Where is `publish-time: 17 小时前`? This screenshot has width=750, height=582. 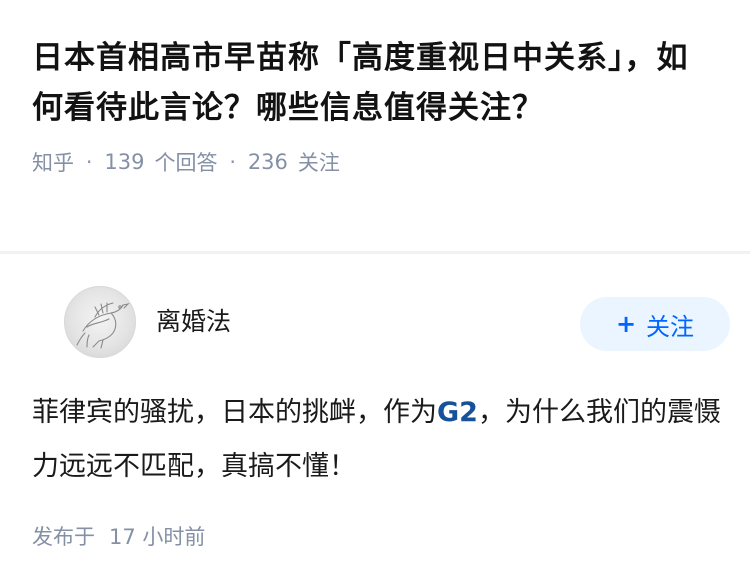
publish-time: 17 小时前 is located at coordinates (157, 537).